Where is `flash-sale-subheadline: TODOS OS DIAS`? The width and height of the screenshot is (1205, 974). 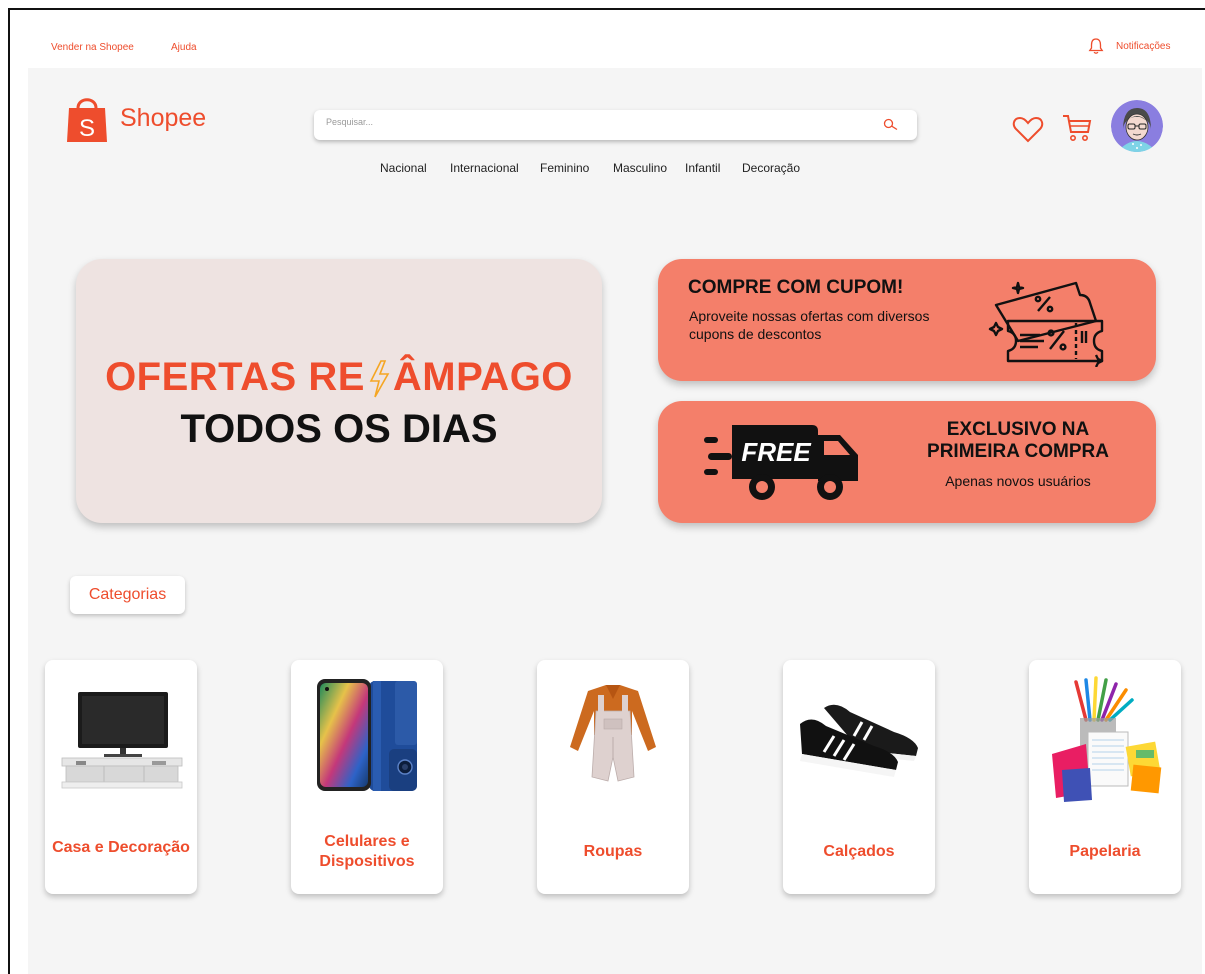
flash-sale-subheadline: TODOS OS DIAS is located at coordinates (339, 429).